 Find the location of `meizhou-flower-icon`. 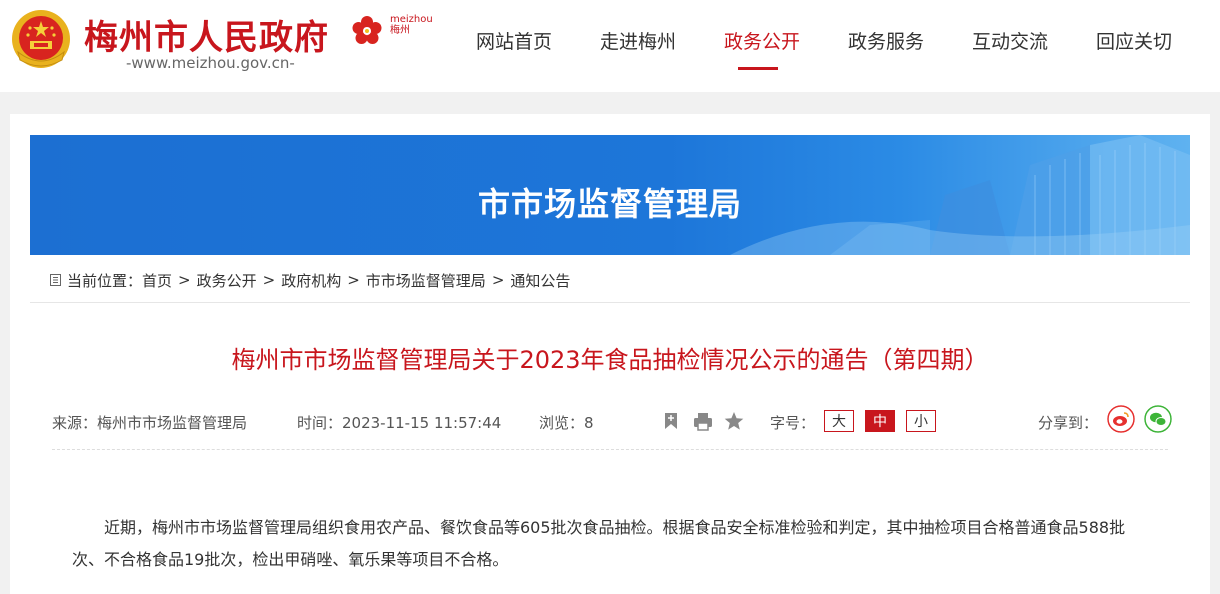

meizhou-flower-icon is located at coordinates (367, 30).